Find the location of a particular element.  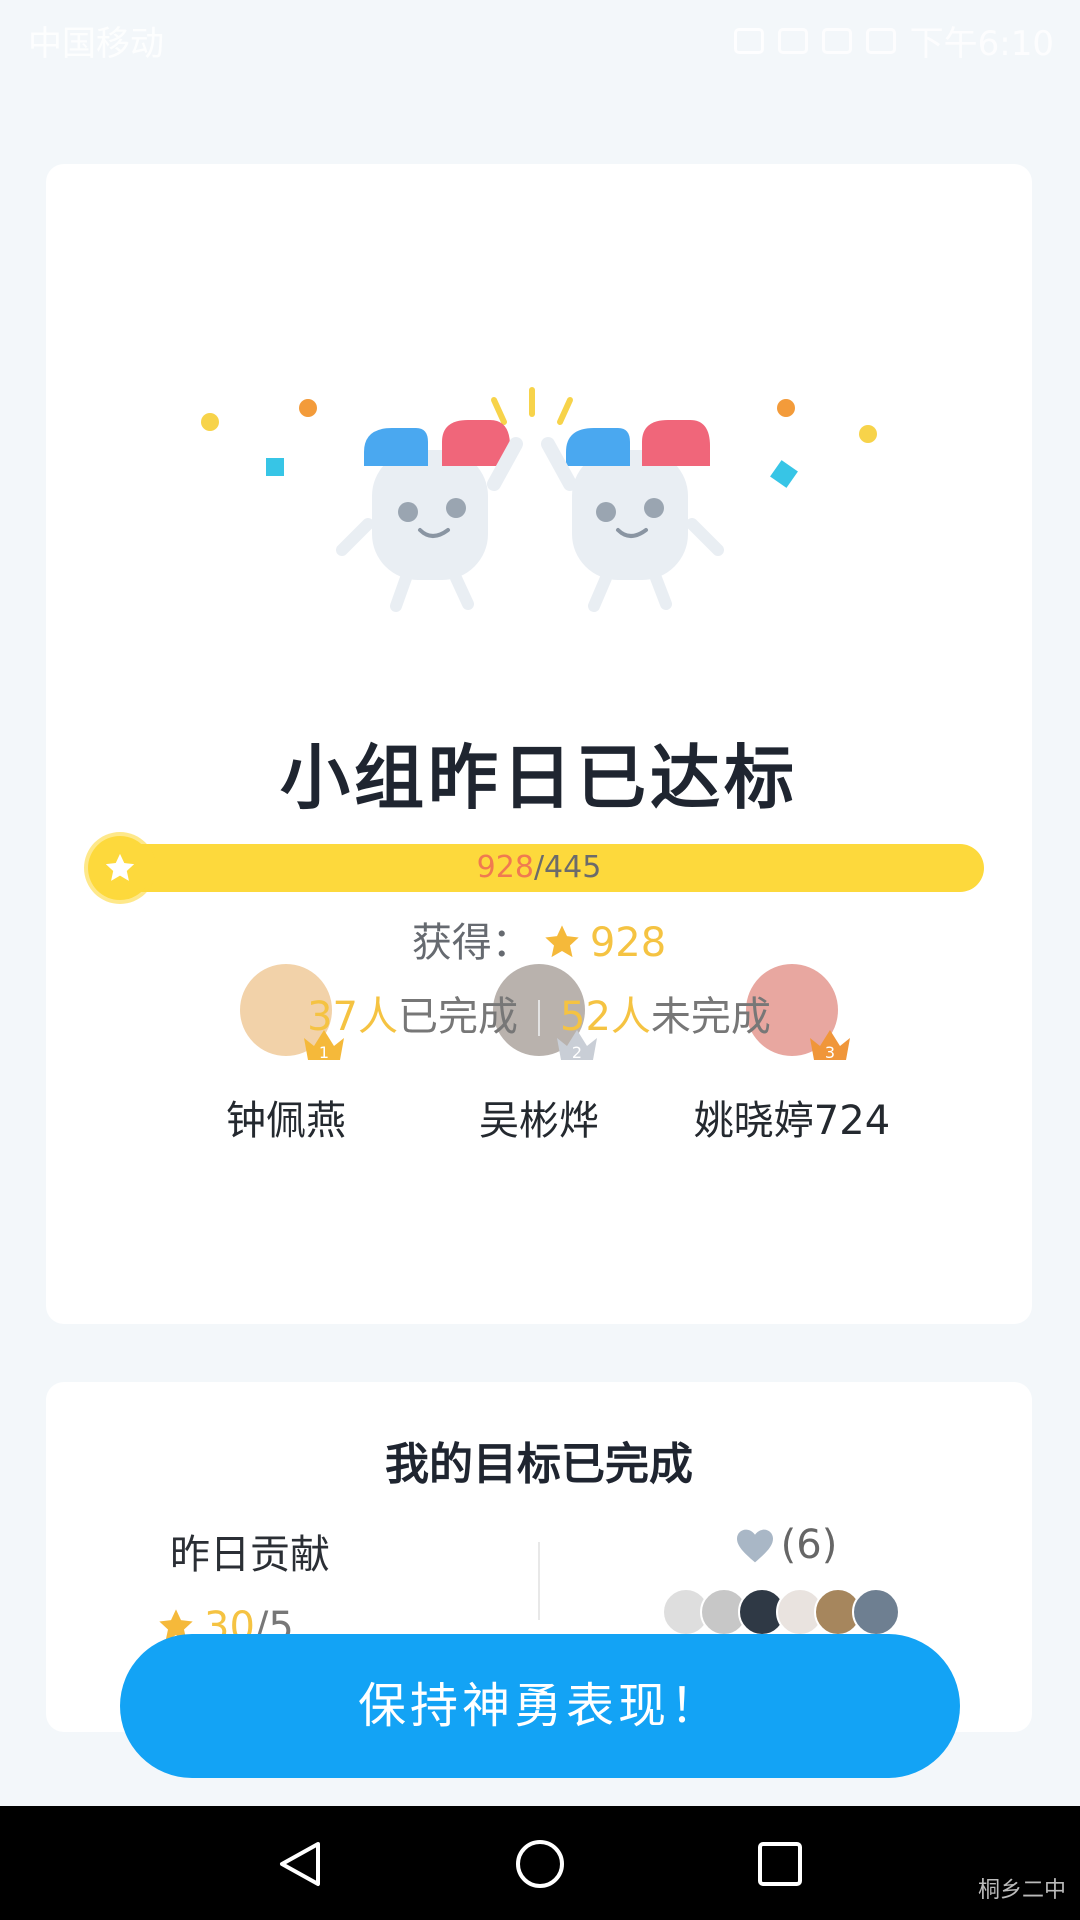

earned-label: 获得： is located at coordinates (471, 943).